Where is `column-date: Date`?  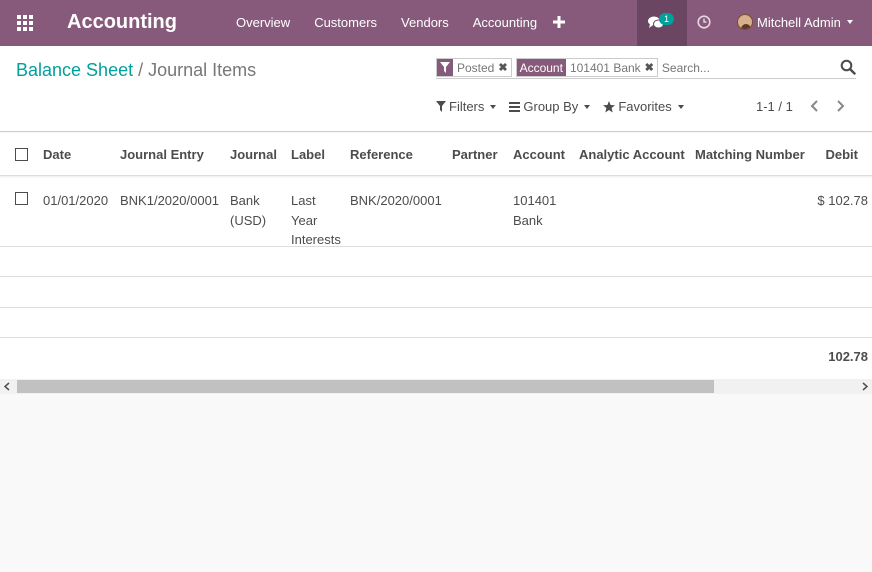
column-date: Date is located at coordinates (57, 154).